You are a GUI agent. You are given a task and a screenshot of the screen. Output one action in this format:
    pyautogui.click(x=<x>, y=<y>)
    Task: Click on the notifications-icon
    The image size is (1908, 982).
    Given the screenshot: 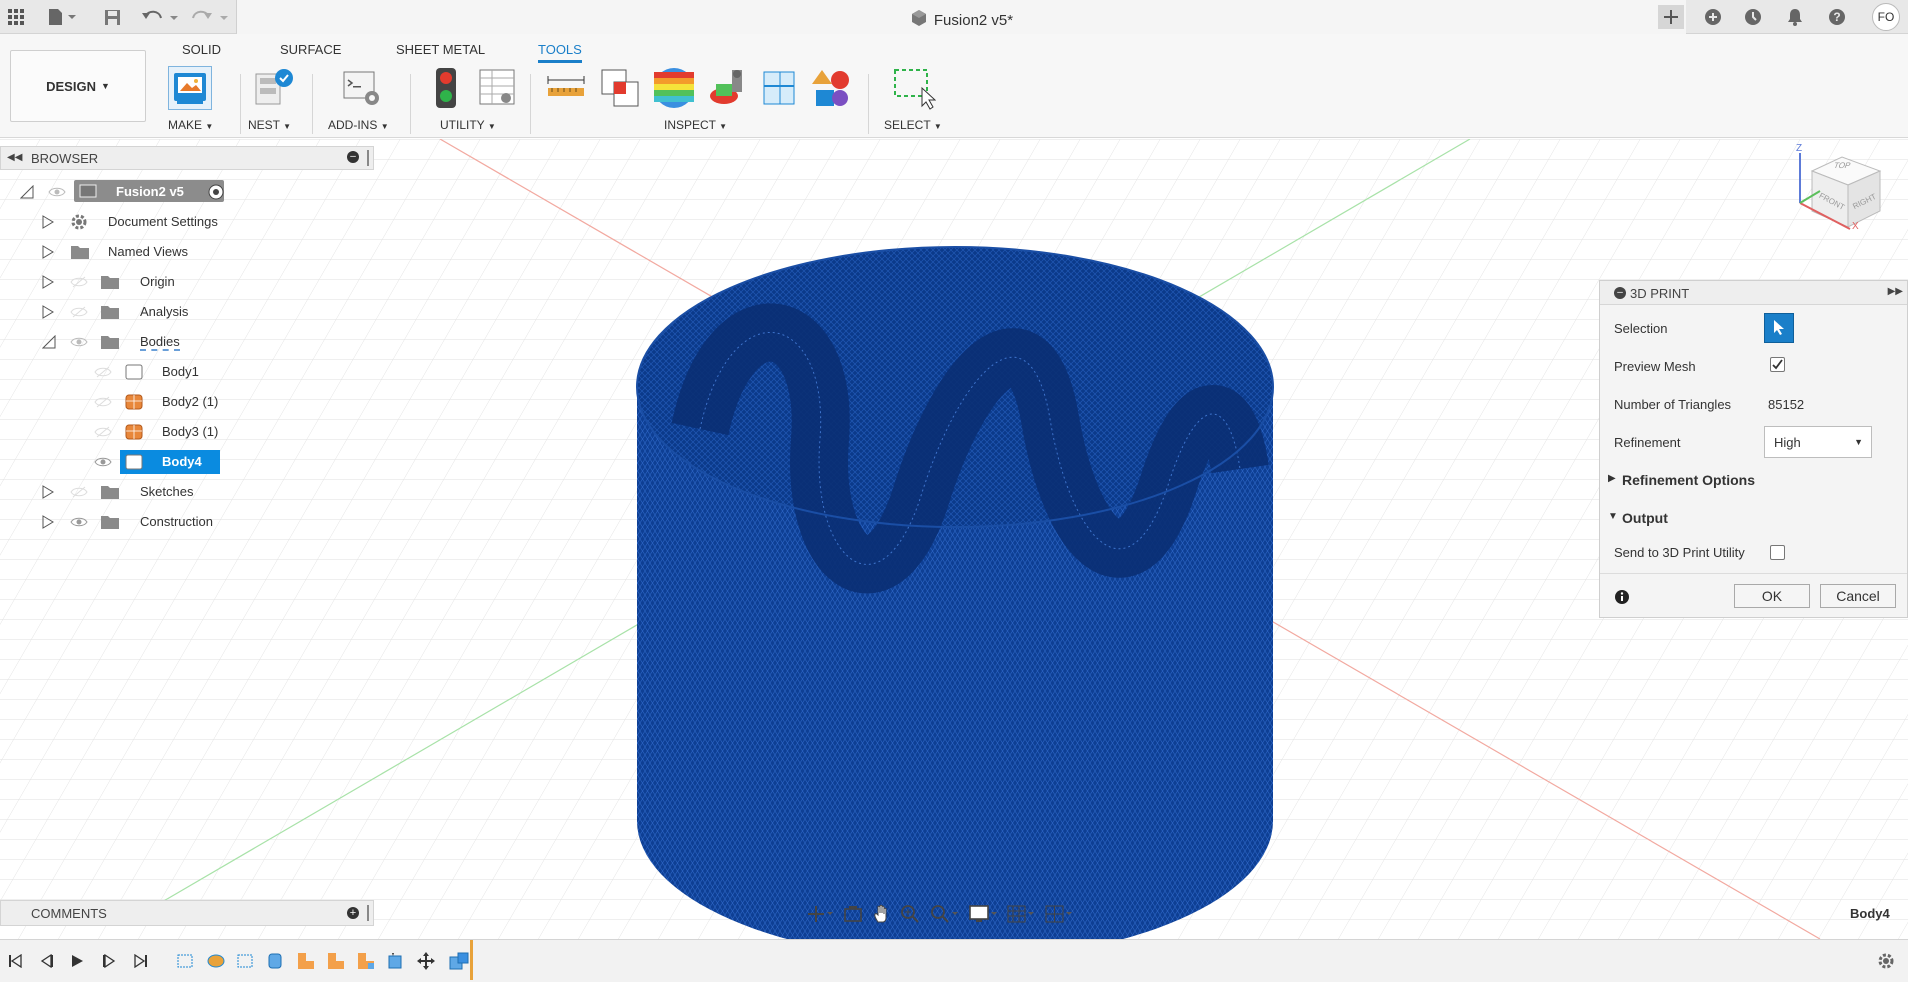 What is the action you would take?
    pyautogui.click(x=1795, y=17)
    